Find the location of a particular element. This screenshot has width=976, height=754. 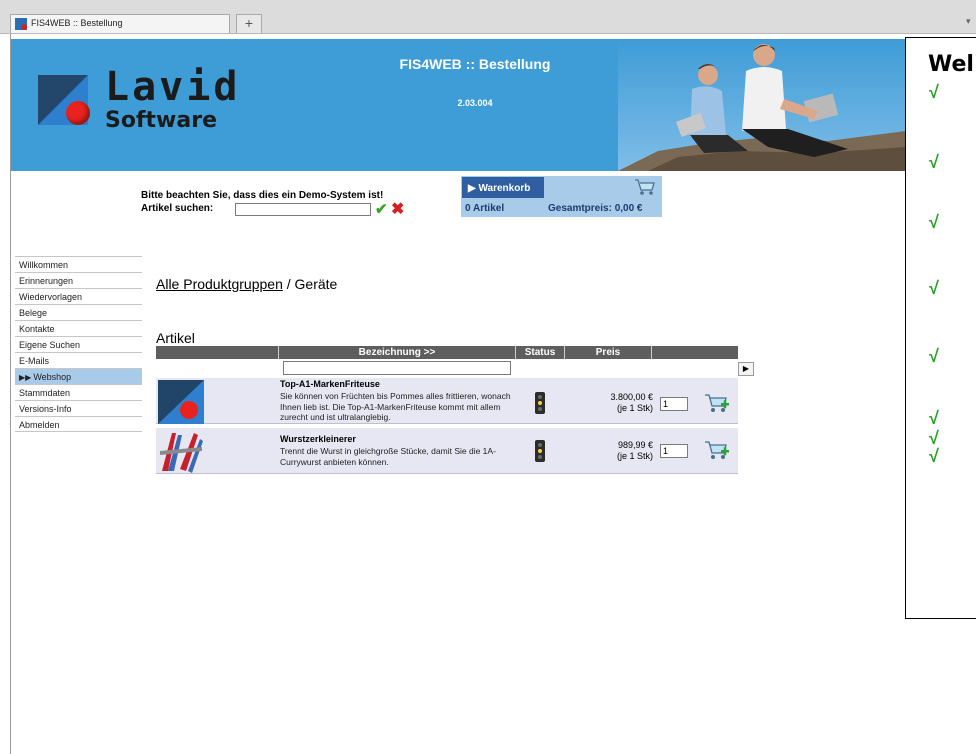

cart-button: ▶ Warenkorb is located at coordinates (503, 187).